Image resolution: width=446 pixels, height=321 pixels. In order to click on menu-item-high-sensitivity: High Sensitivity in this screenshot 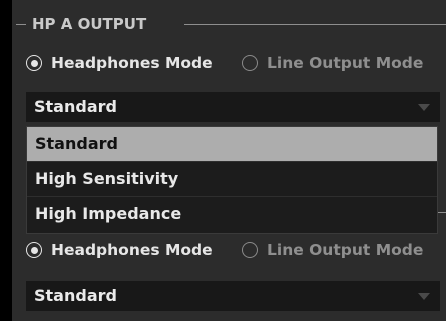, I will do `click(232, 179)`.